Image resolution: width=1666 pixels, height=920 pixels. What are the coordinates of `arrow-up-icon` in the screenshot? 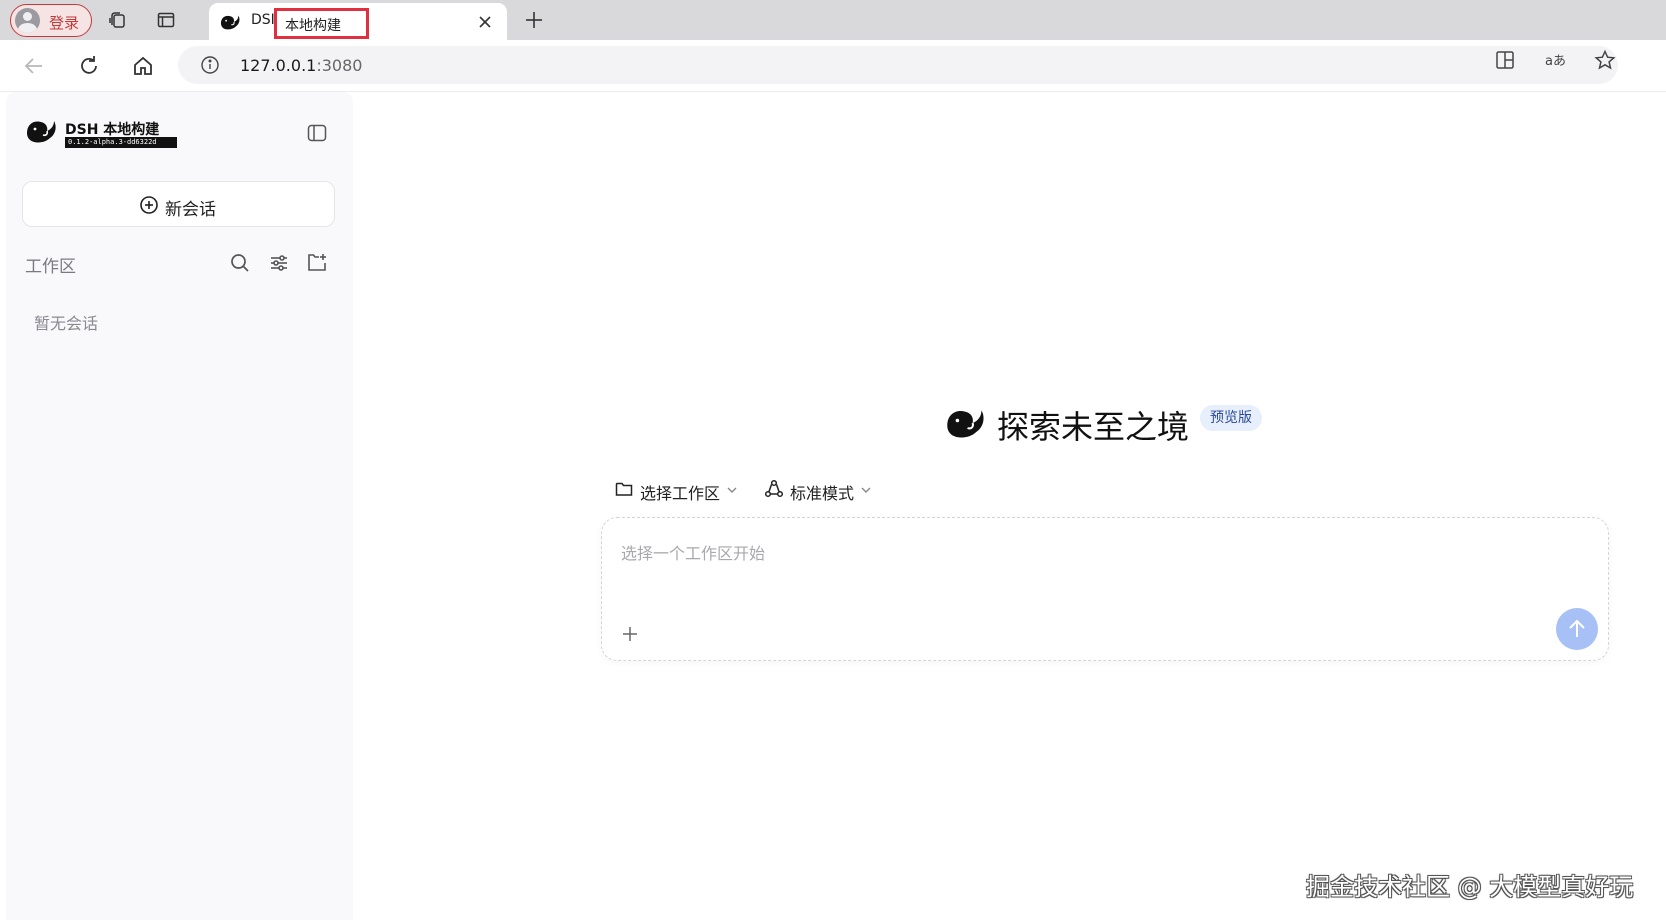 It's located at (1577, 628).